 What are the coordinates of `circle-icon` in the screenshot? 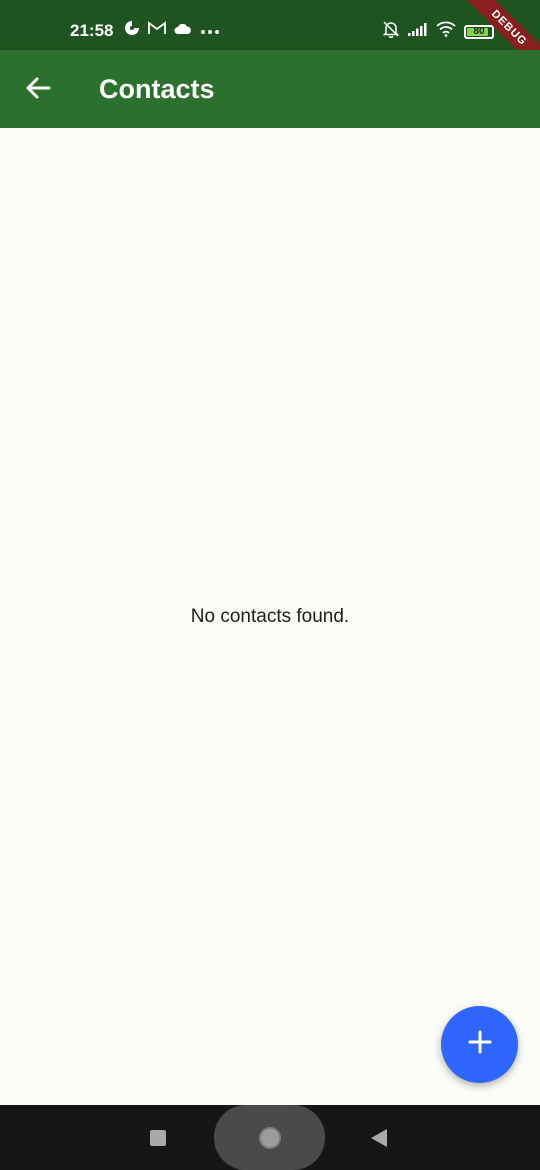 It's located at (269, 1137).